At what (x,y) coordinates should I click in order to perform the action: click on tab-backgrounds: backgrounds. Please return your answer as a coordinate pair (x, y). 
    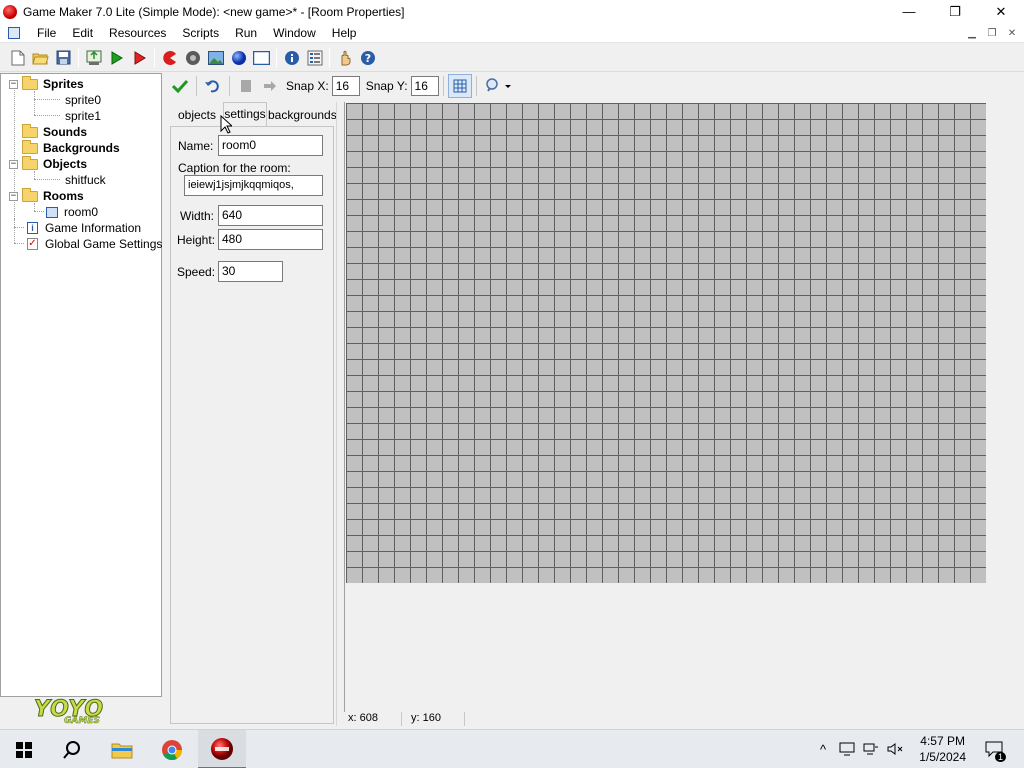
    Looking at the image, I should click on (302, 116).